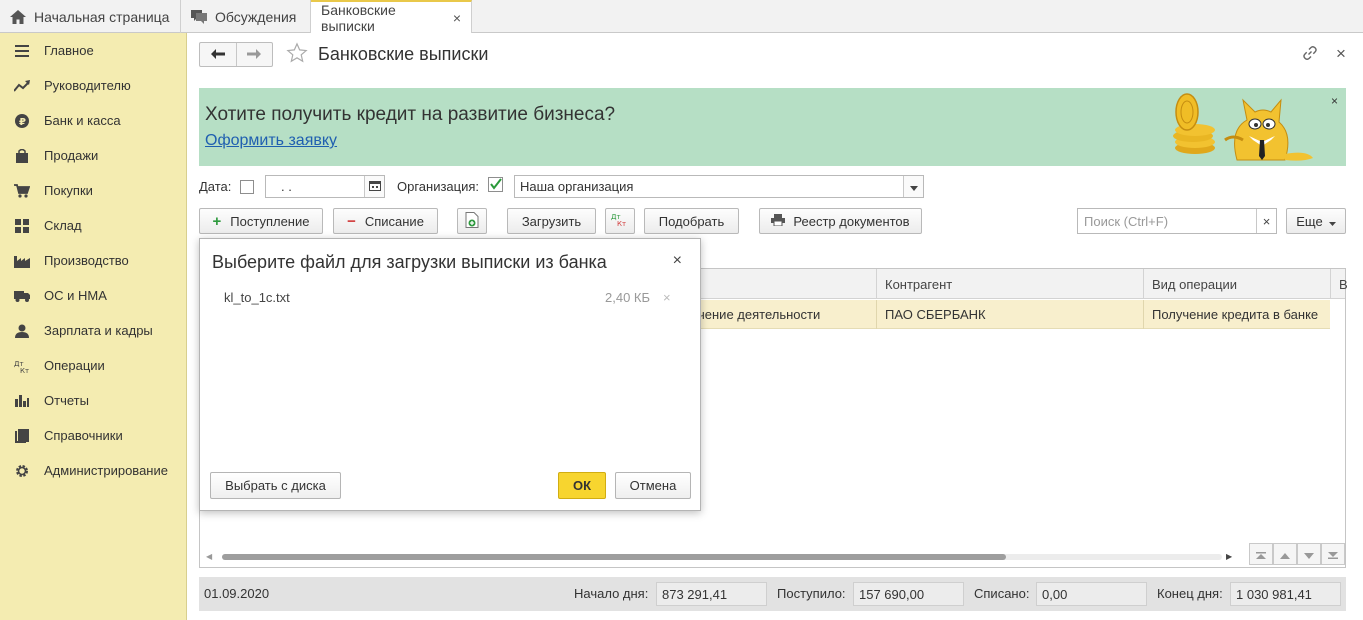 This screenshot has width=1363, height=620. Describe the element at coordinates (1236, 284) in the screenshot. I see `column-header-operation: Вид операции` at that location.